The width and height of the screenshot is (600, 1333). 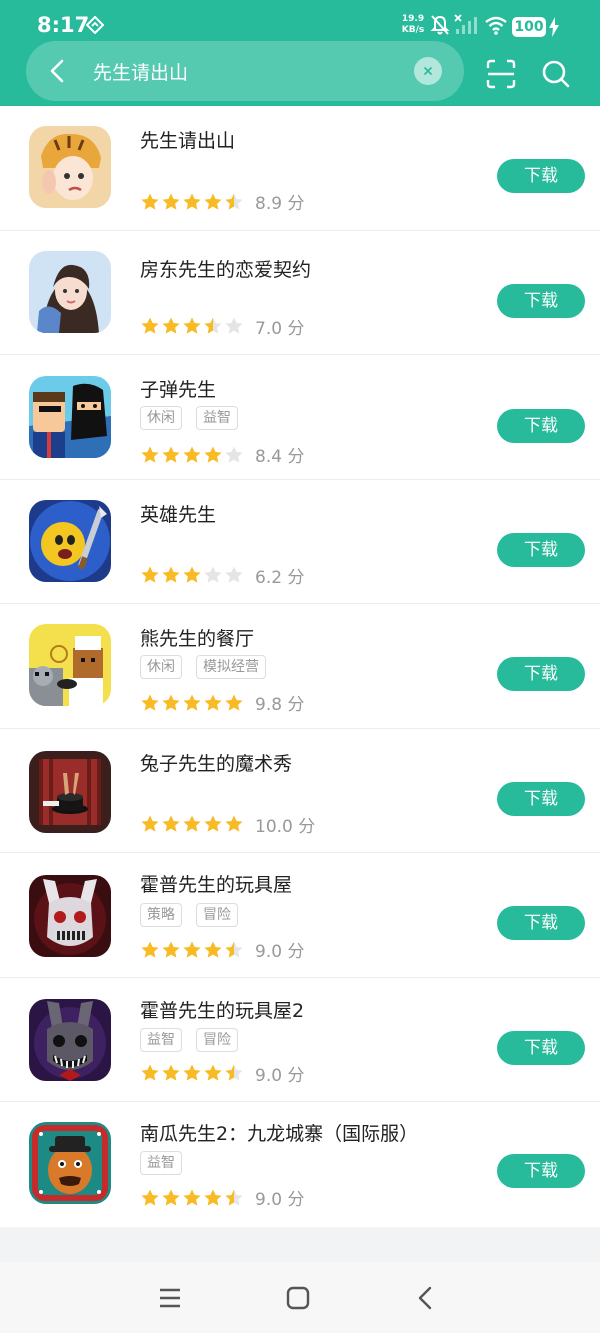 I want to click on app-name: 熊先生的餐厅, so click(x=197, y=637).